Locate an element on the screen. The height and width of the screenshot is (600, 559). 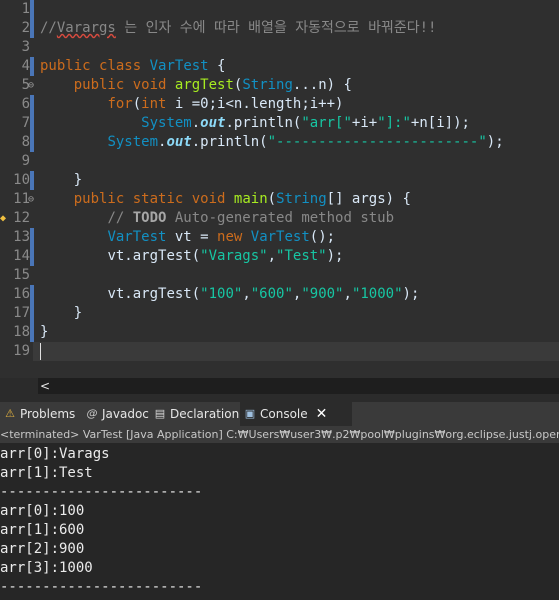
line-number: 6 is located at coordinates (25, 104).